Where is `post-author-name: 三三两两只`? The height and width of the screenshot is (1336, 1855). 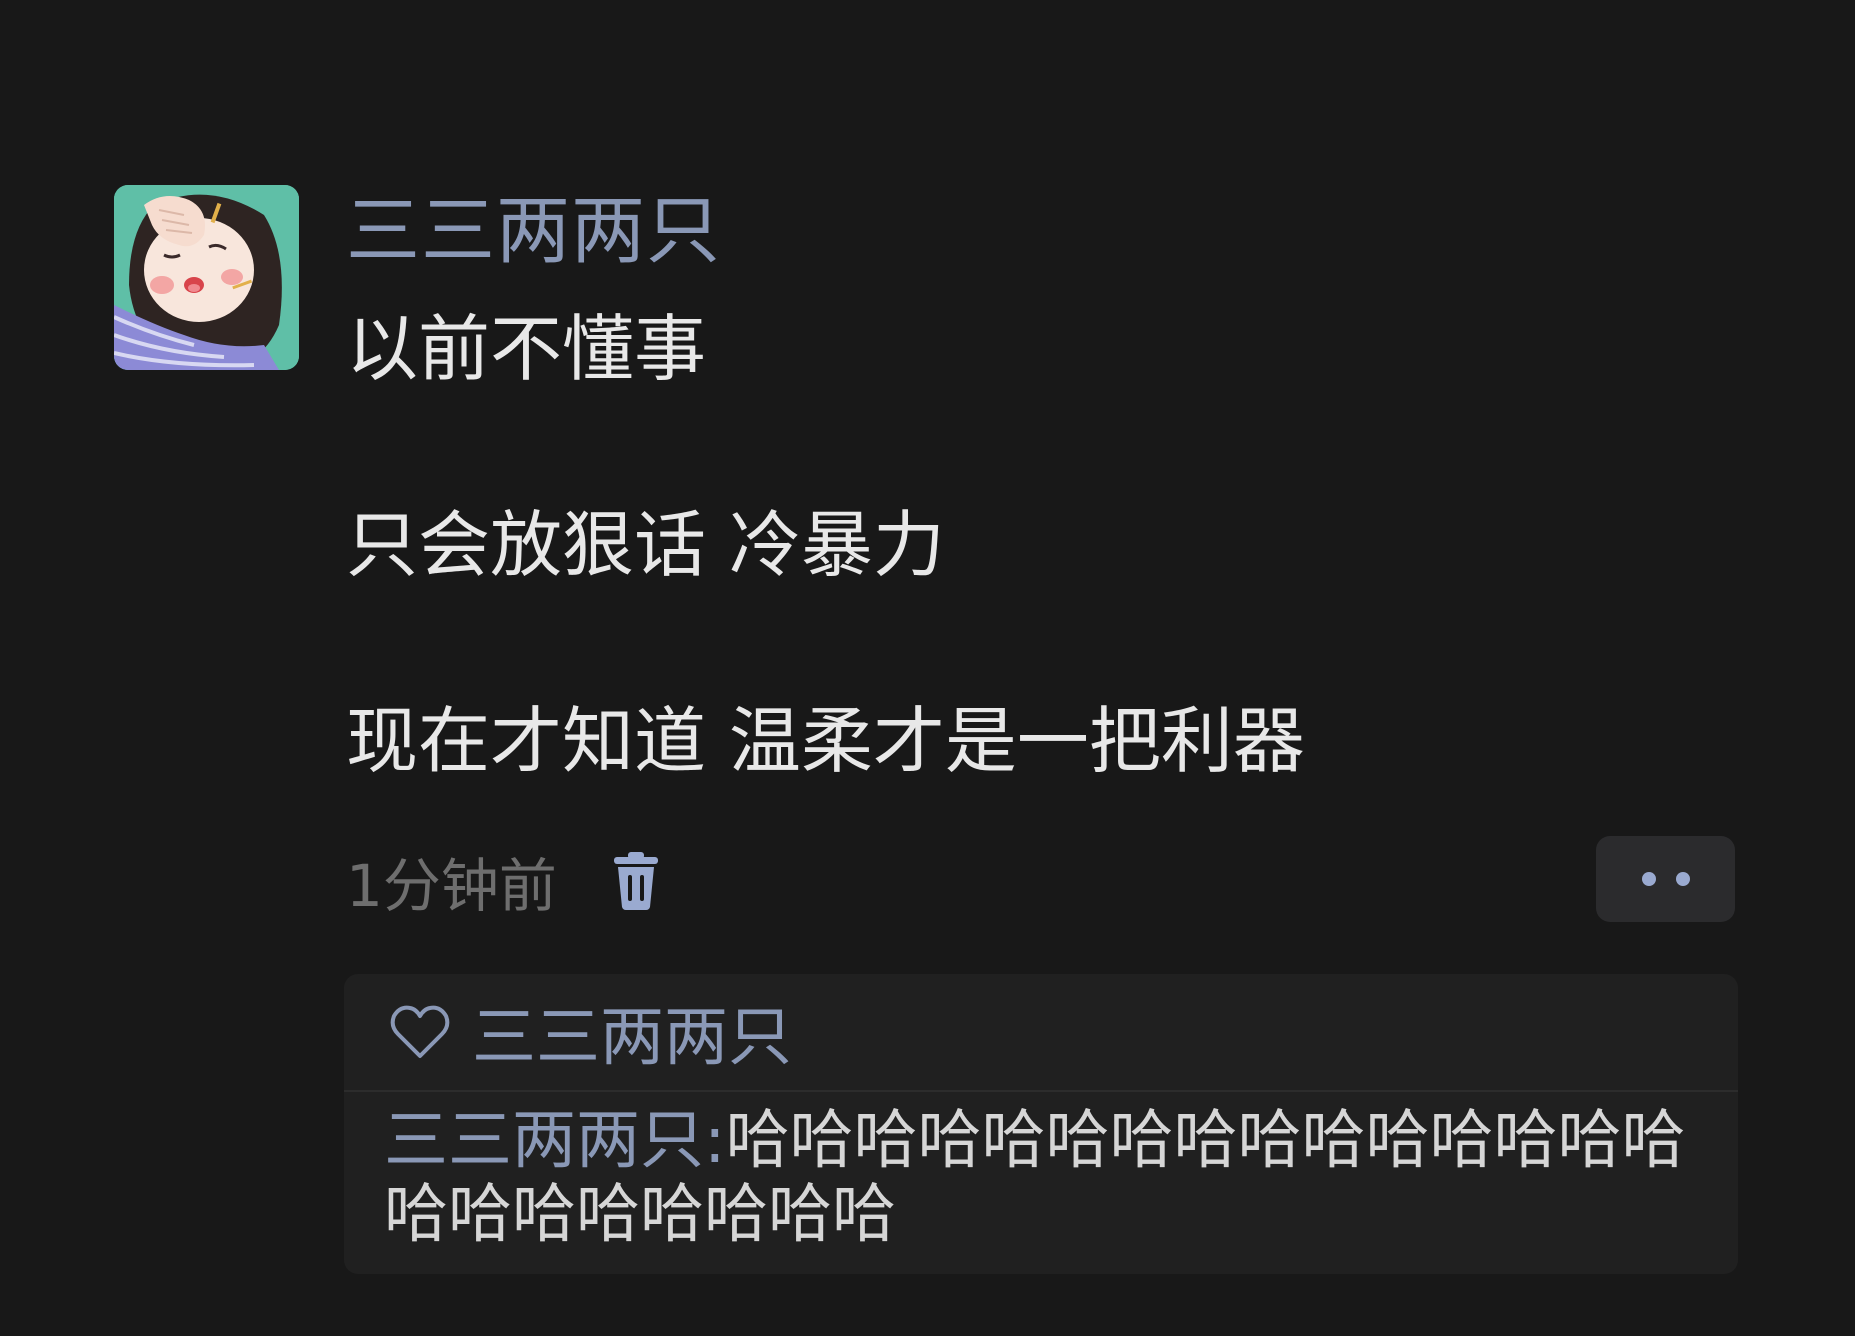
post-author-name: 三三两两只 is located at coordinates (533, 231).